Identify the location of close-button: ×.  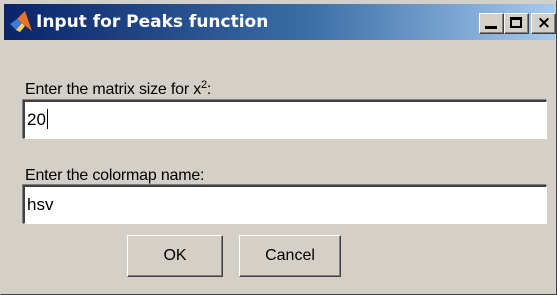
(543, 23).